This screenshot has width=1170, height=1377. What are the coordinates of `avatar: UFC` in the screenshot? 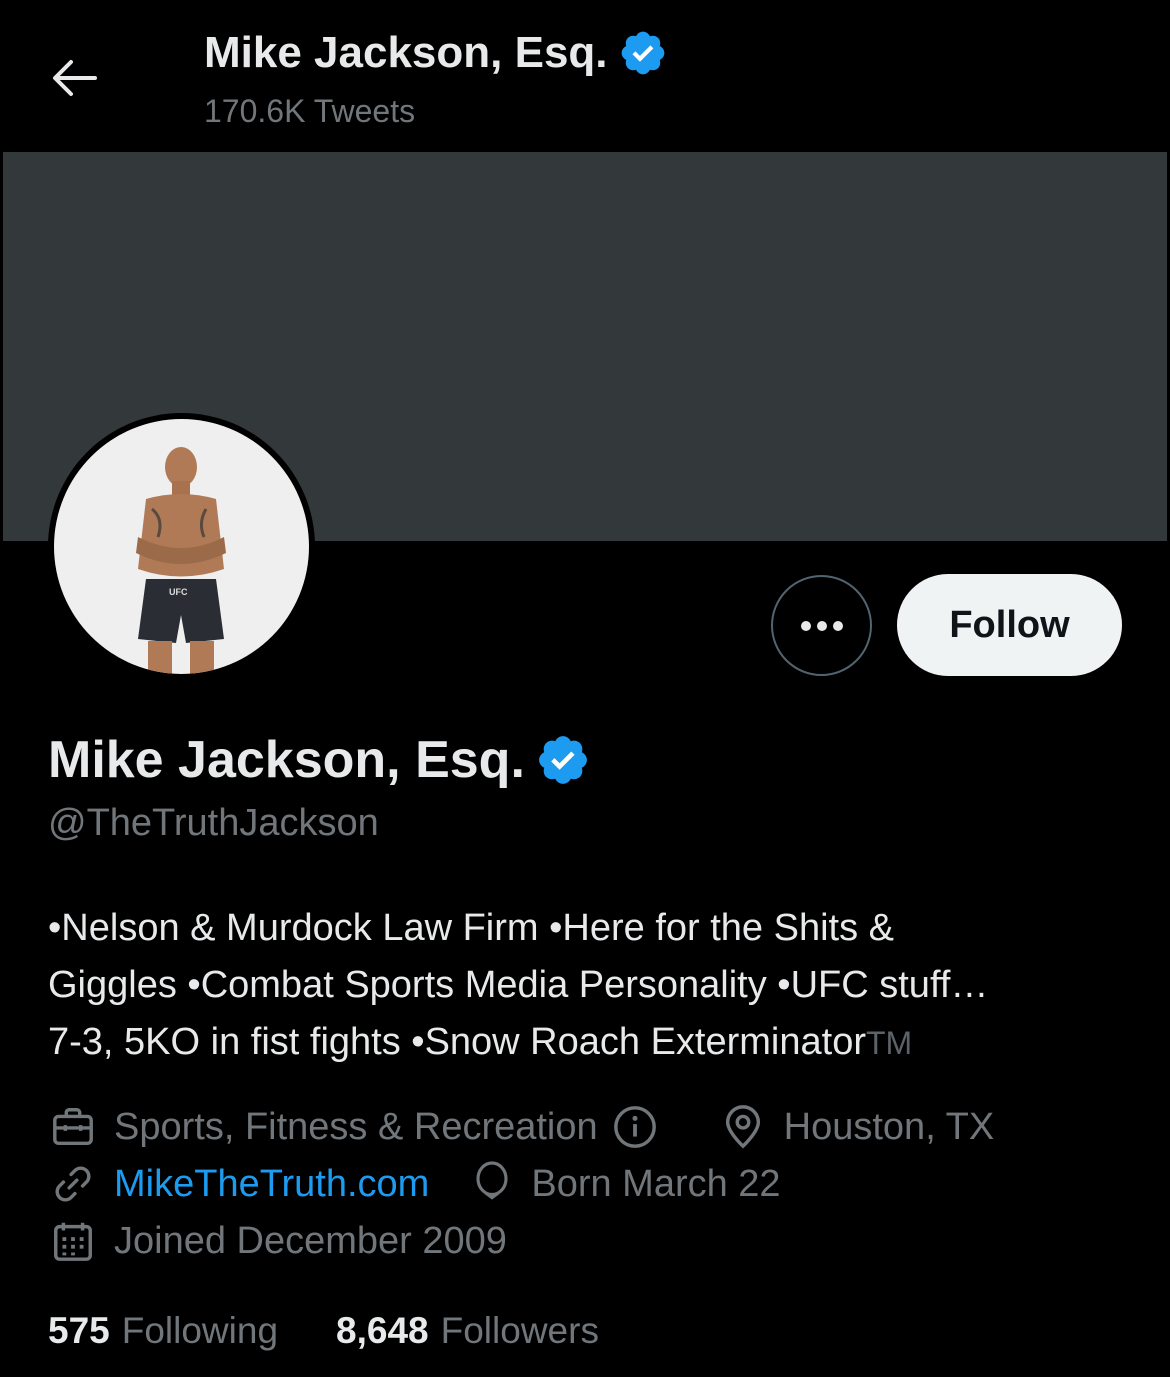 It's located at (181, 546).